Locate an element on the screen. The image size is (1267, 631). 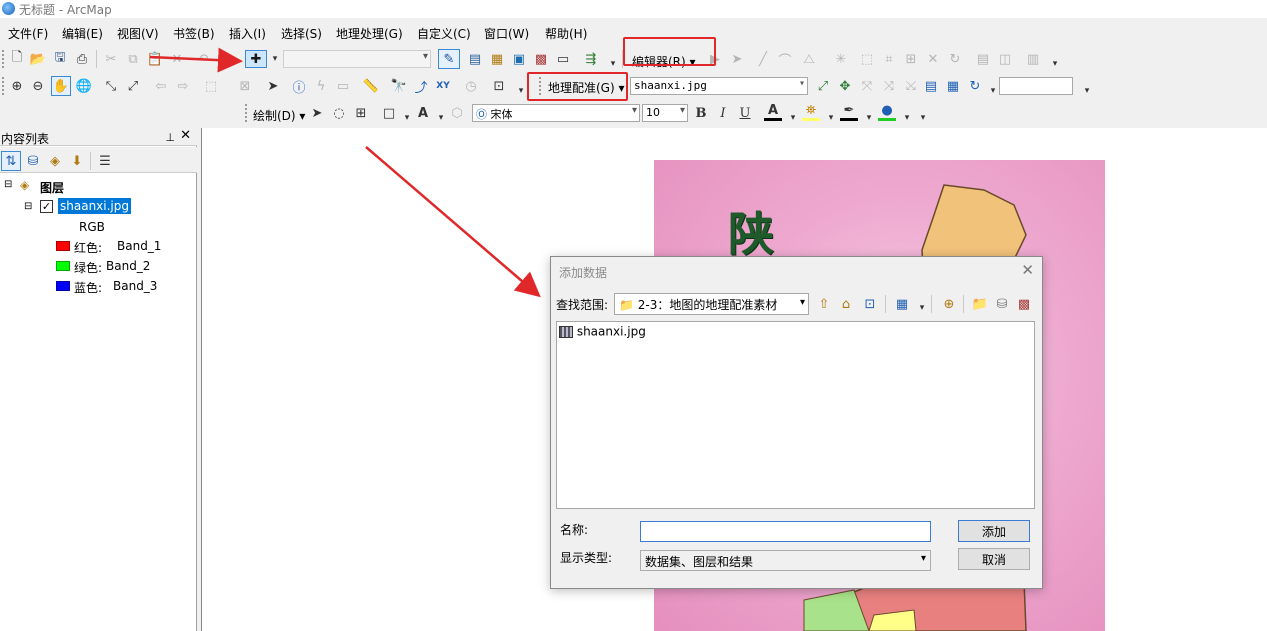
annotation-arrow-to-add-data is located at coordinates (196, 60).